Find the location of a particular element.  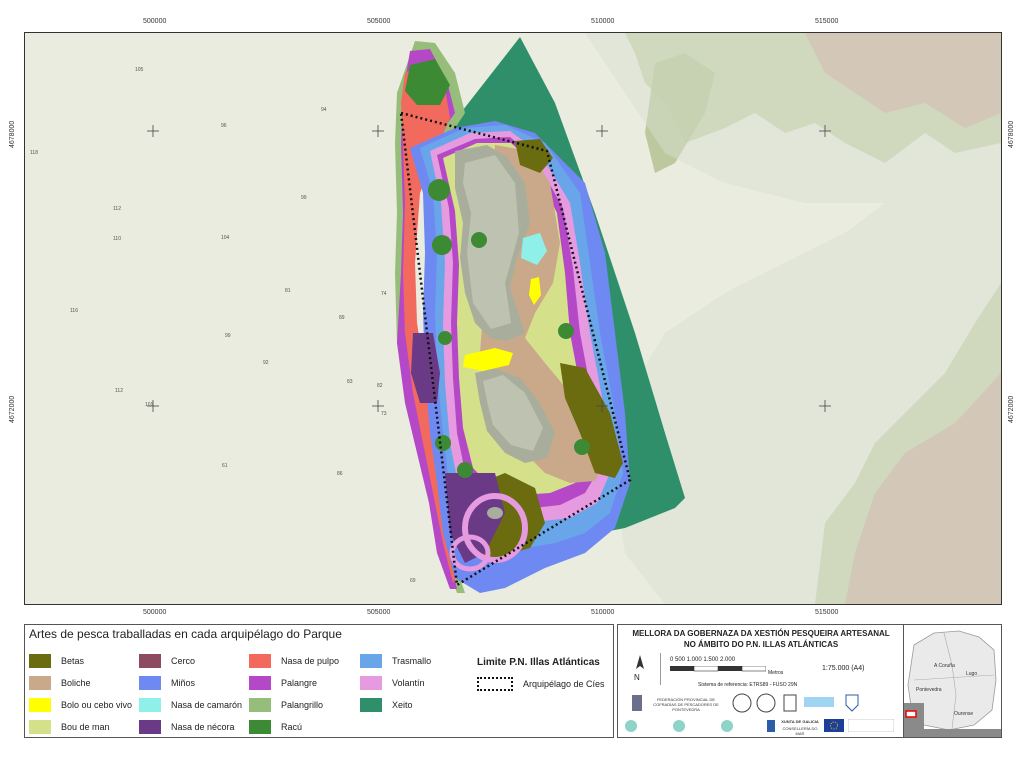

legend-label: Trasmallo is located at coordinates (412, 661).